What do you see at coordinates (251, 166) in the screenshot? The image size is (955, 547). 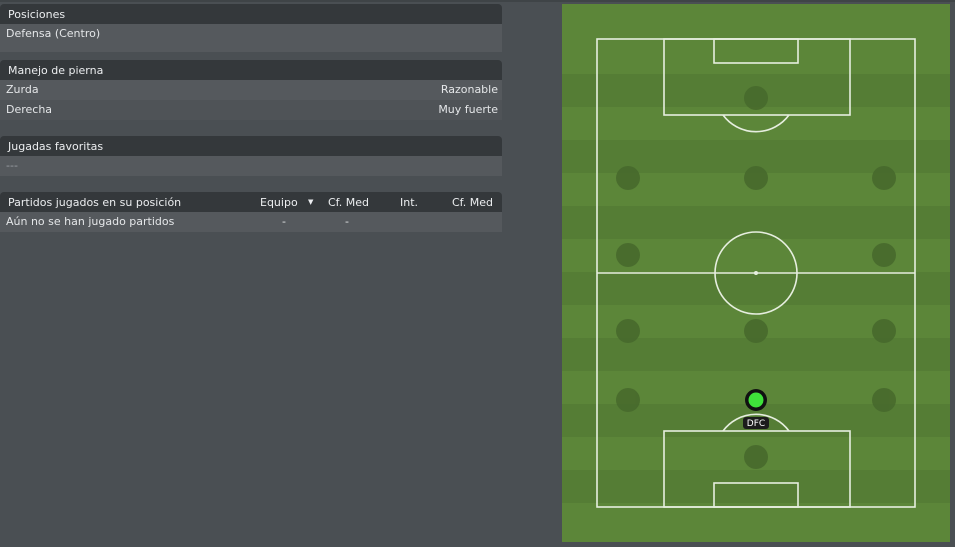 I see `moves-empty: ---` at bounding box center [251, 166].